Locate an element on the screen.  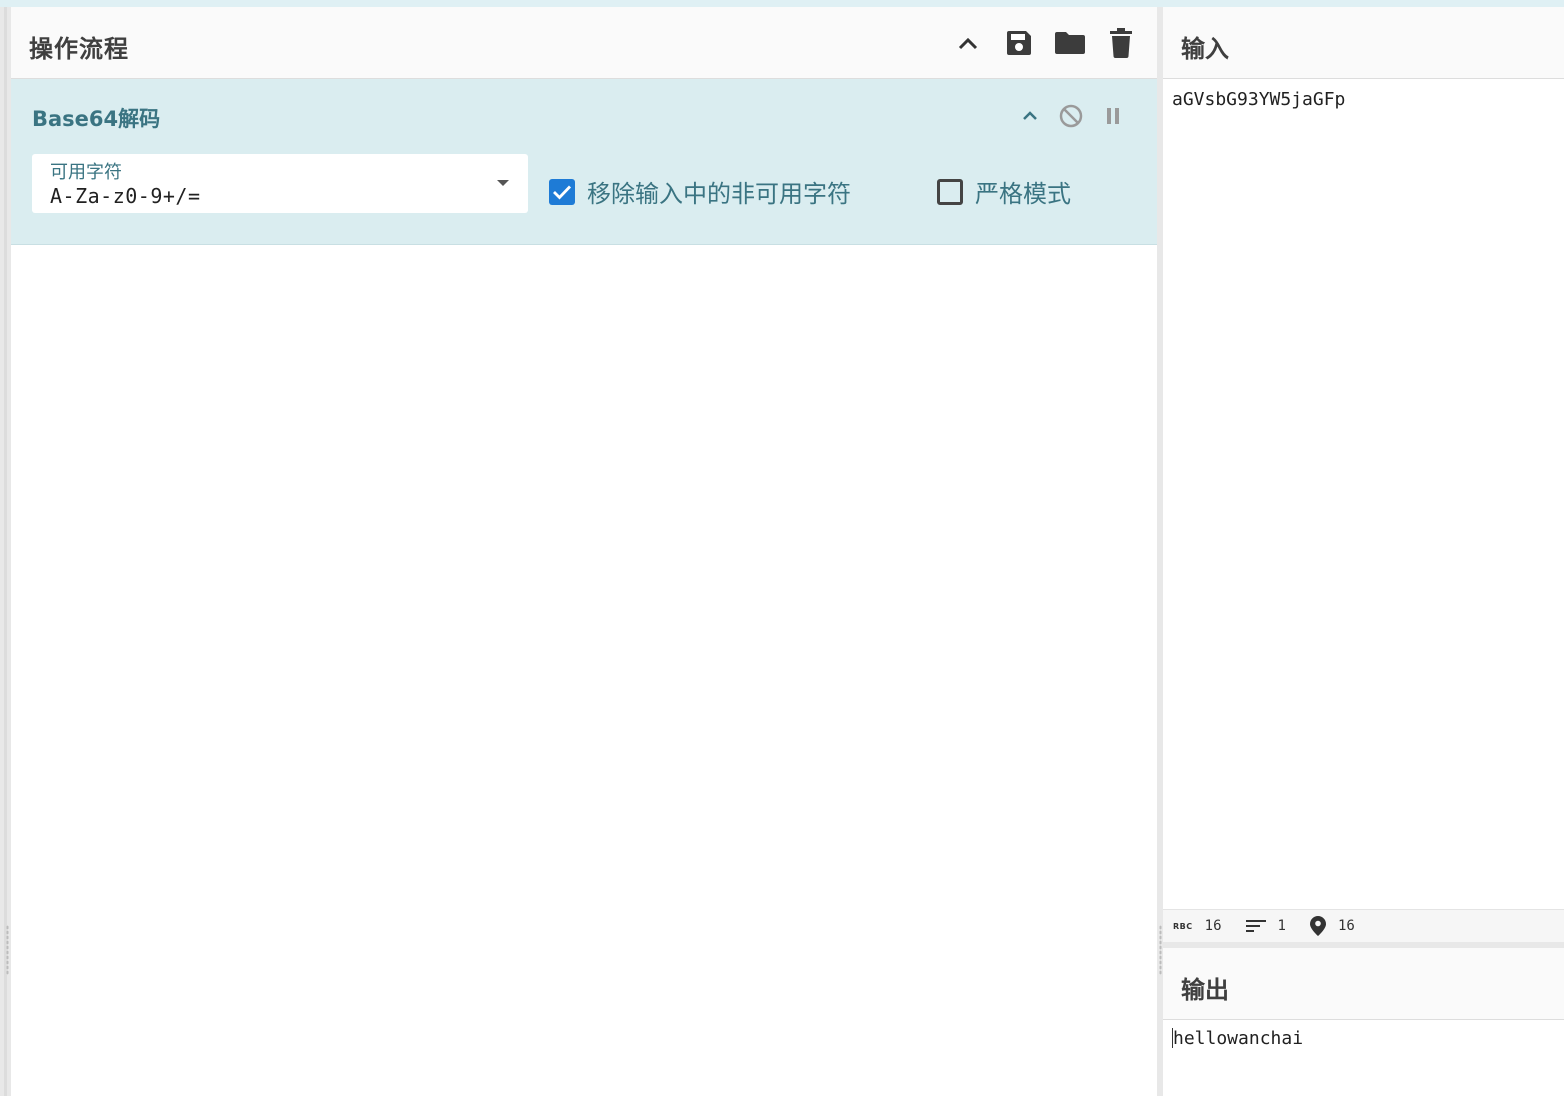
length-value: 16 is located at coordinates (1213, 926).